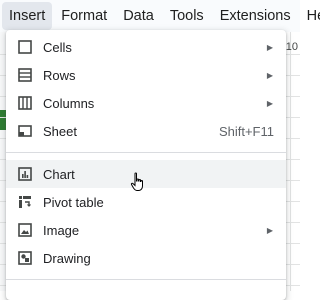  Describe the element at coordinates (255, 16) in the screenshot. I see `menu-extensions: Extensions` at that location.